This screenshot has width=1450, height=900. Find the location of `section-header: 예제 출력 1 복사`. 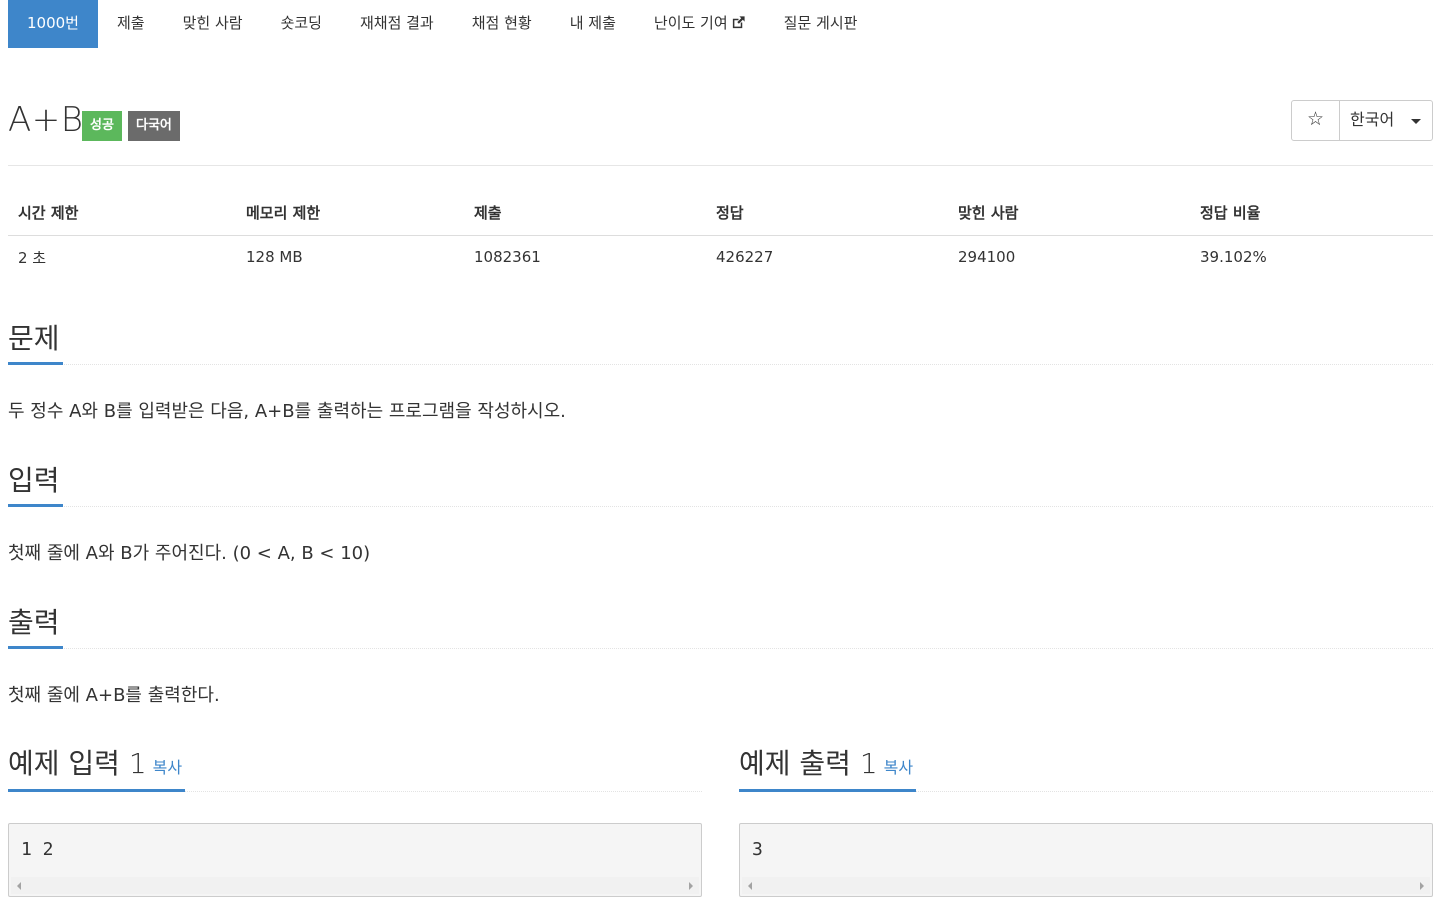

section-header: 예제 출력 1 복사 is located at coordinates (1086, 767).